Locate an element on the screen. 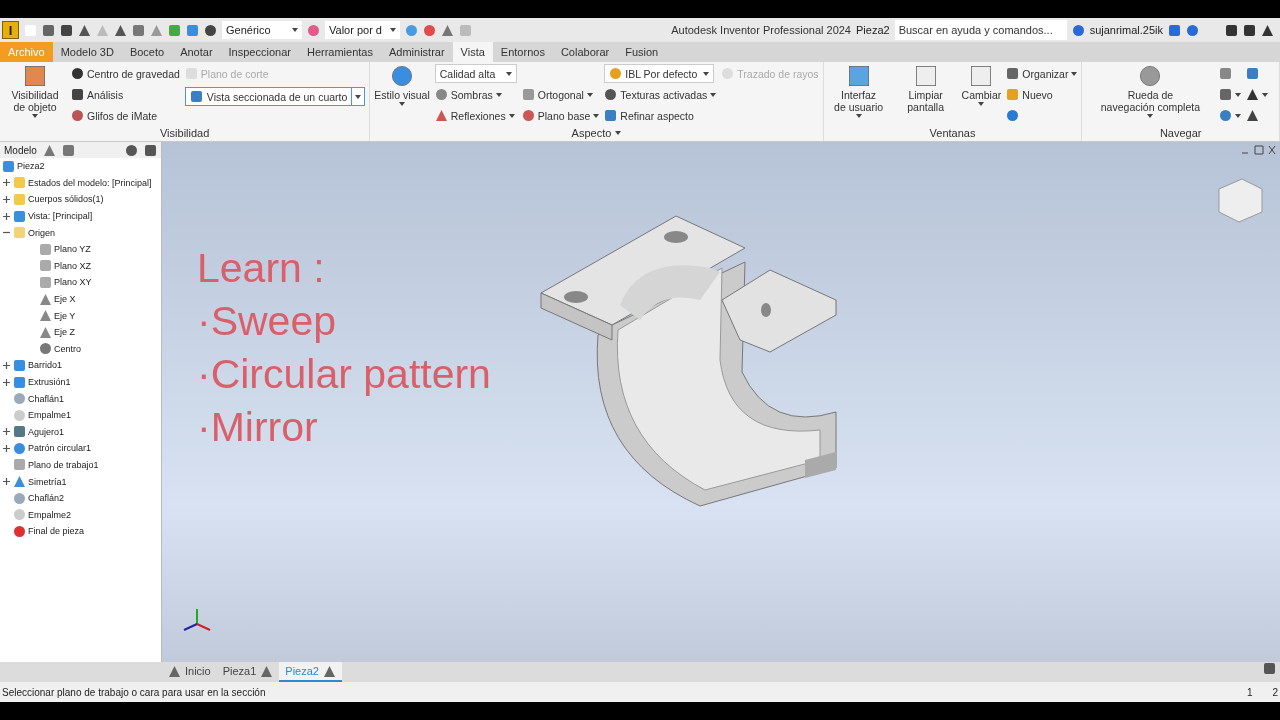  tree-item: Patrón circular1 is located at coordinates (60, 448).